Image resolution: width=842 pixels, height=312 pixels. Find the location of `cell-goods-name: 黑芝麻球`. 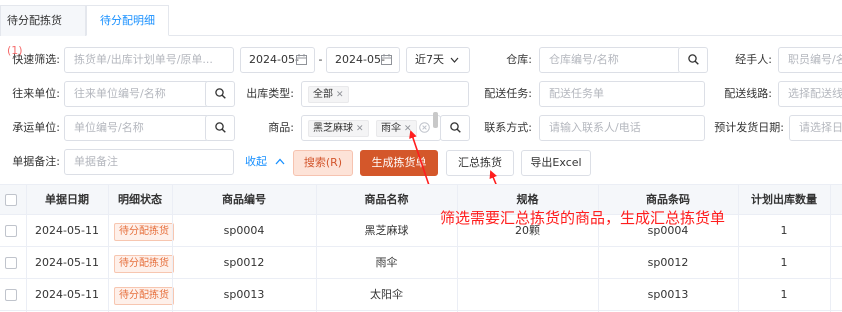

cell-goods-name: 黑芝麻球 is located at coordinates (386, 230).